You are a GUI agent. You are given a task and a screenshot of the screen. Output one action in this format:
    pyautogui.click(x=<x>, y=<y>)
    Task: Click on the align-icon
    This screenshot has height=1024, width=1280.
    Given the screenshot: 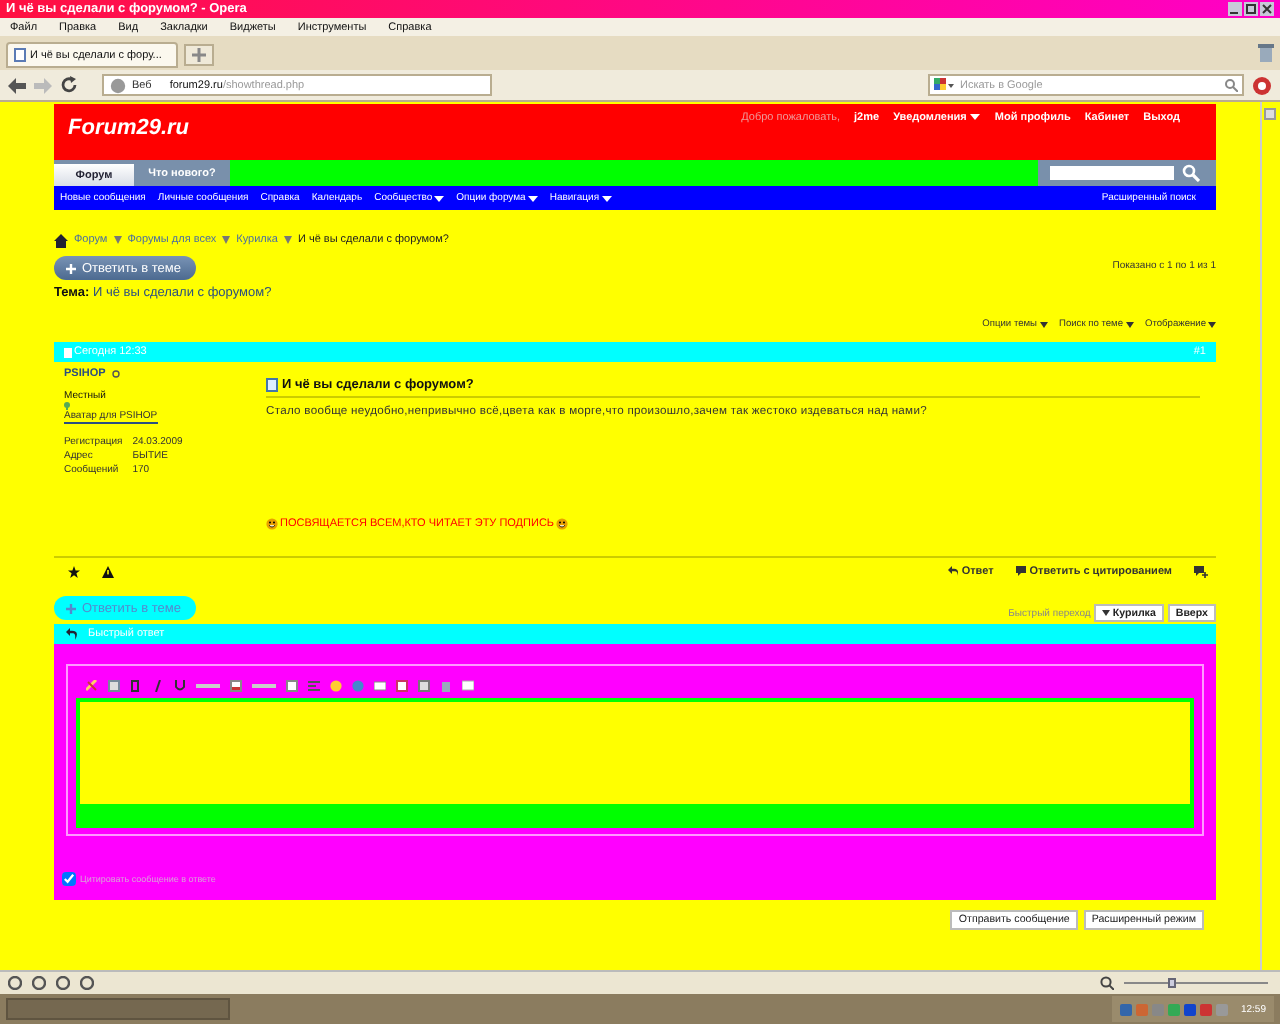 What is the action you would take?
    pyautogui.click(x=314, y=686)
    